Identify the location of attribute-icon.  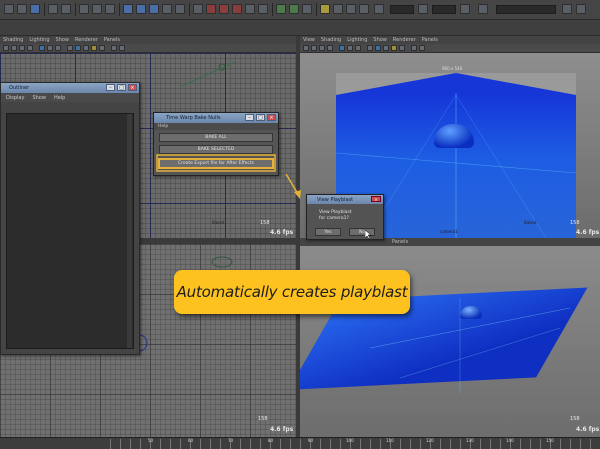
(338, 9).